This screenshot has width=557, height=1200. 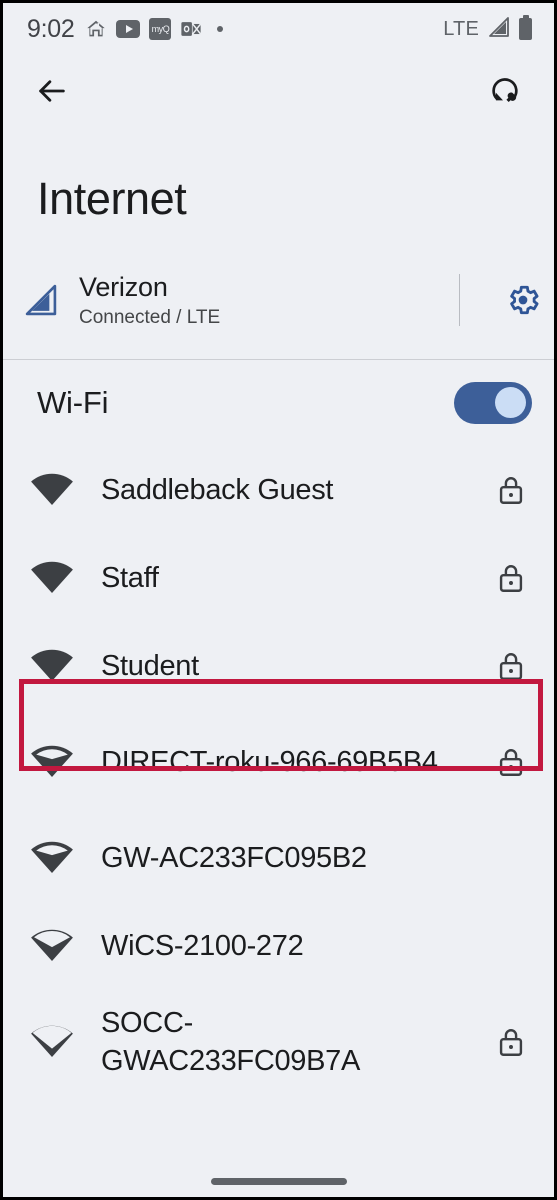 I want to click on outlook-icon, so click(x=191, y=29).